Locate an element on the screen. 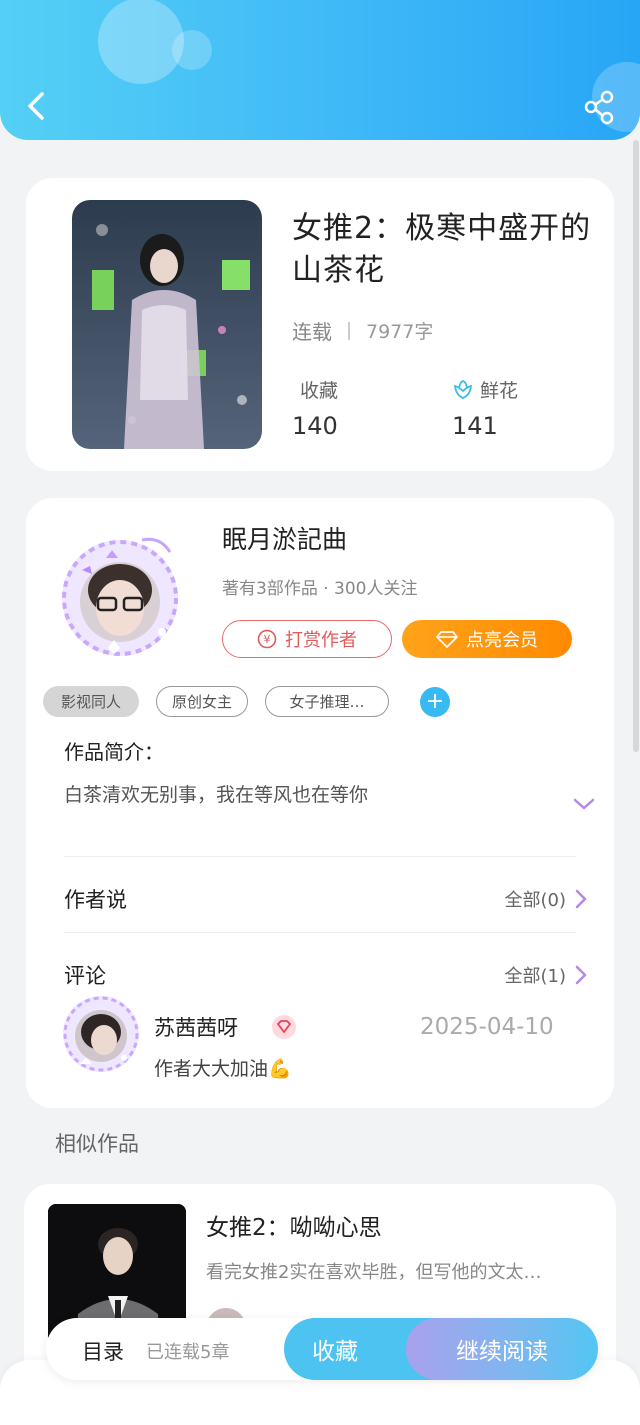 The image size is (640, 1425). add-tag-button: + is located at coordinates (435, 702).